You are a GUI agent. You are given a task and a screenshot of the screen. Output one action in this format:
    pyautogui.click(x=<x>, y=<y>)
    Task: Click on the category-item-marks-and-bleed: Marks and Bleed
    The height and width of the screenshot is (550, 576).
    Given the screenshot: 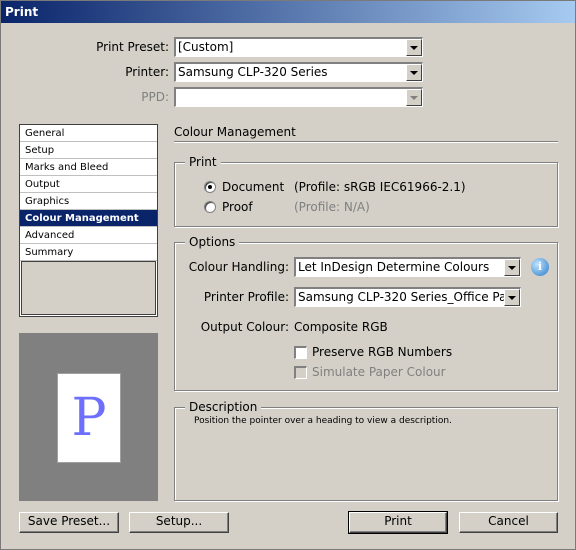 What is the action you would take?
    pyautogui.click(x=88, y=167)
    